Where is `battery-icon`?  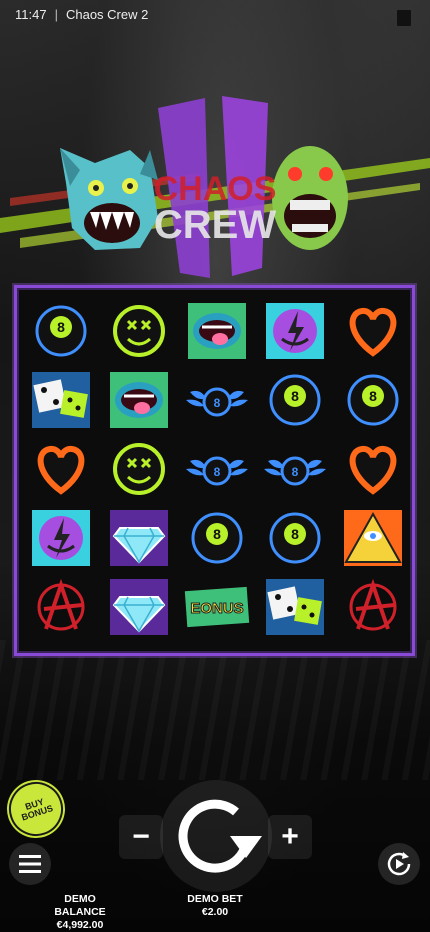
battery-icon is located at coordinates (404, 18).